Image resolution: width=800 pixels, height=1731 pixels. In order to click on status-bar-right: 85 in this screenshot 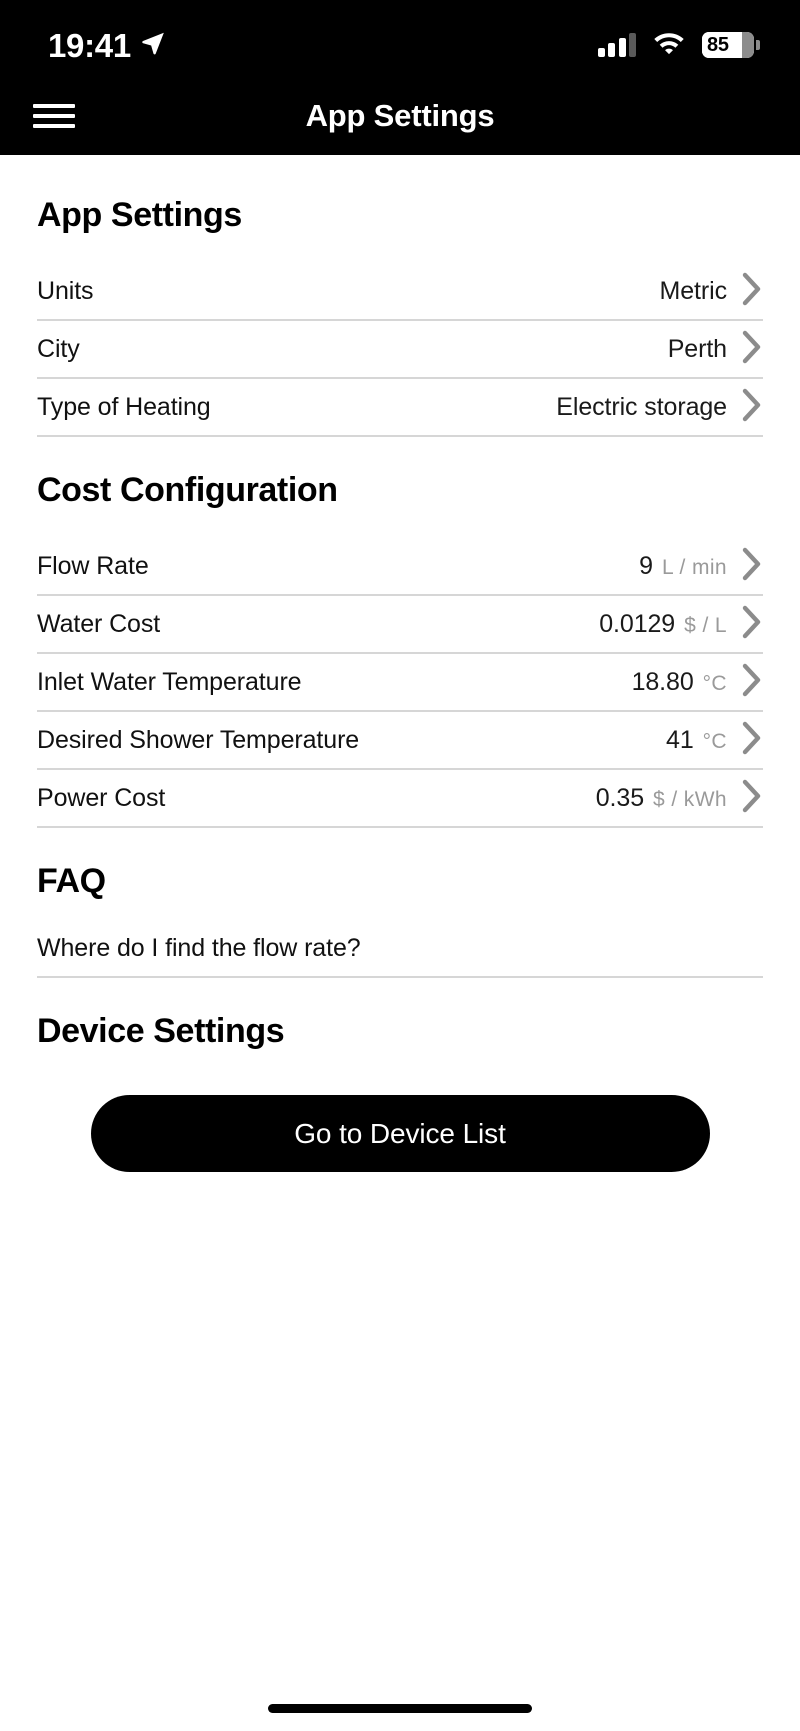, I will do `click(678, 45)`.